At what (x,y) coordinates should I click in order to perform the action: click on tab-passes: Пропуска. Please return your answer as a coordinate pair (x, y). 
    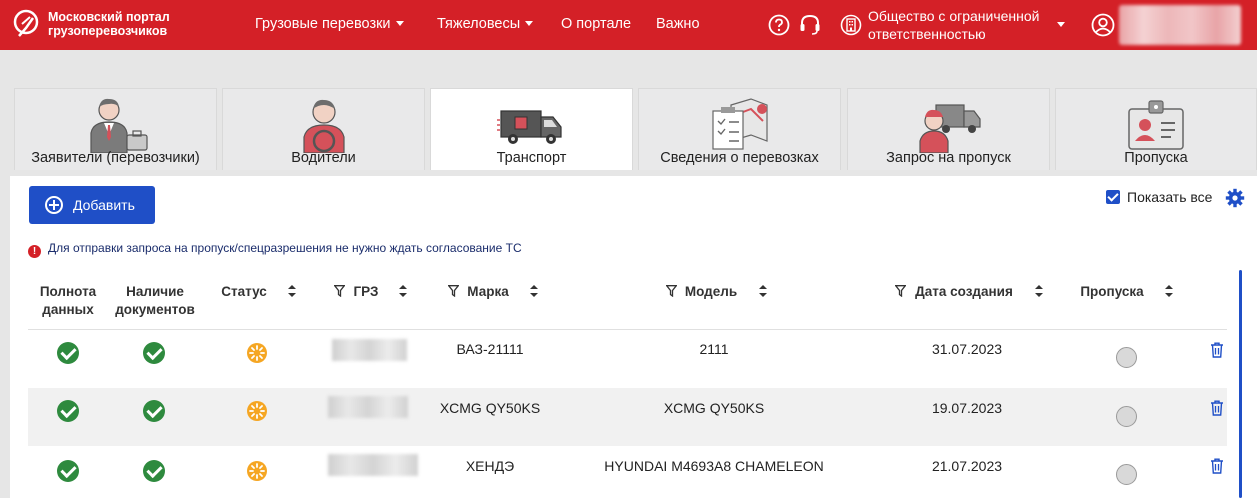
    Looking at the image, I should click on (1156, 129).